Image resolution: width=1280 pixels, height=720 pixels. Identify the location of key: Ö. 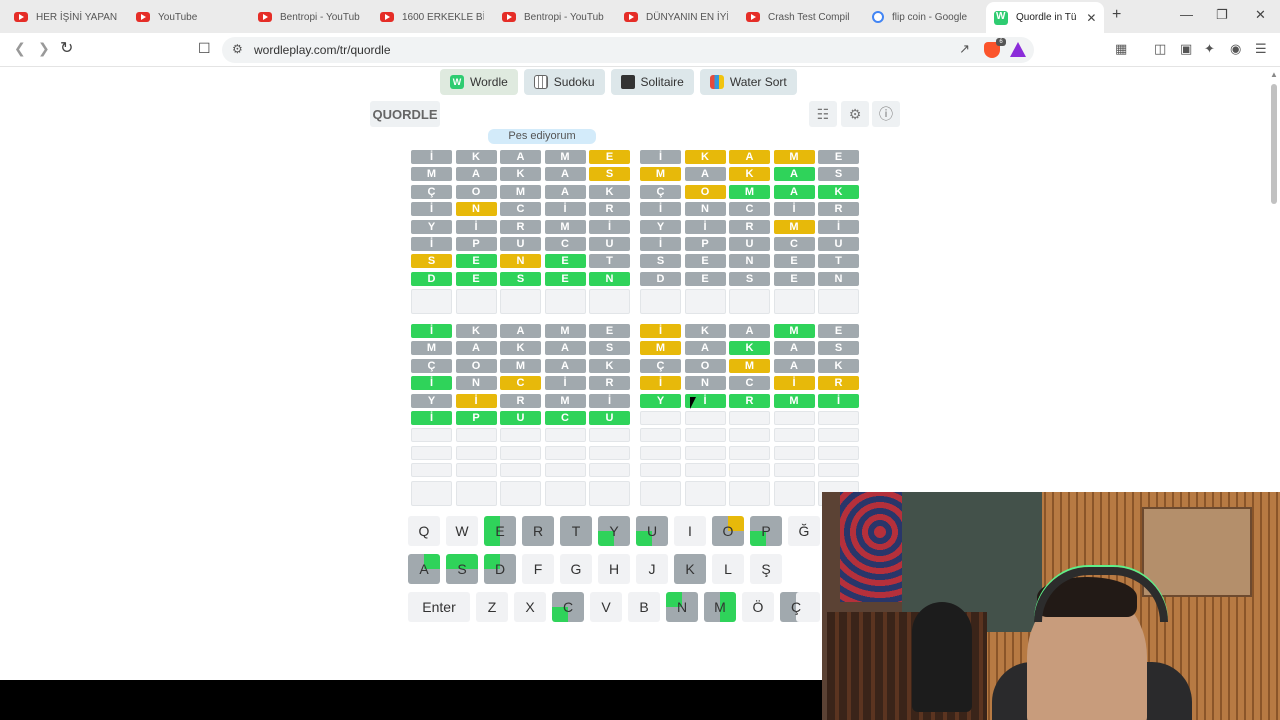
(758, 607).